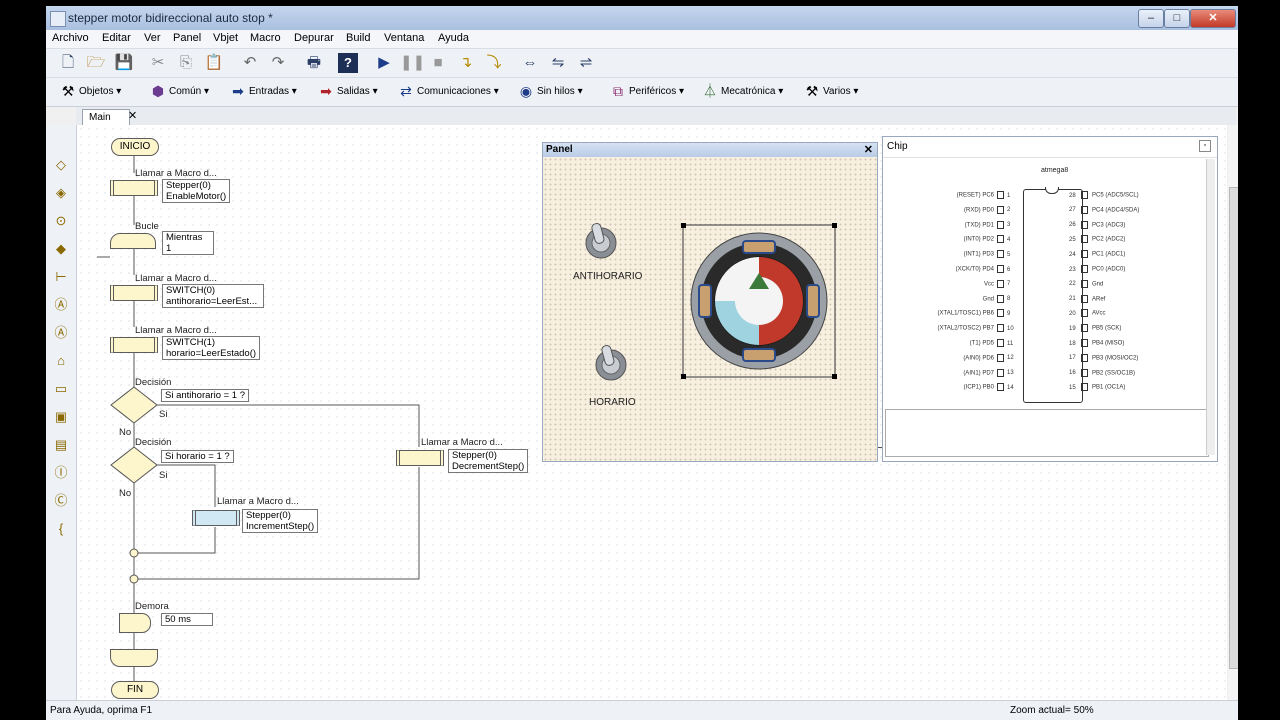 This screenshot has height=720, width=1280. Describe the element at coordinates (134, 188) in the screenshot. I see `macro1-block` at that location.